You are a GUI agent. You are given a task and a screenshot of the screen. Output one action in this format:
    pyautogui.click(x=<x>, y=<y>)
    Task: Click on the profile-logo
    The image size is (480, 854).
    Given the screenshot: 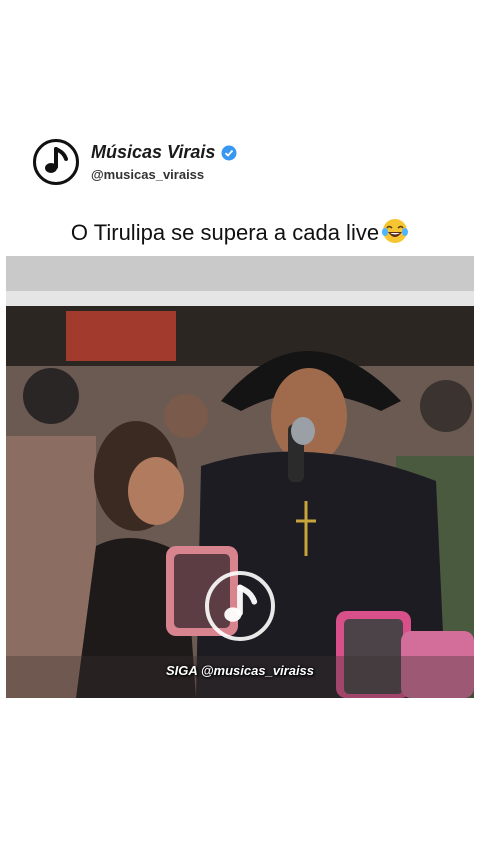 What is the action you would take?
    pyautogui.click(x=56, y=162)
    